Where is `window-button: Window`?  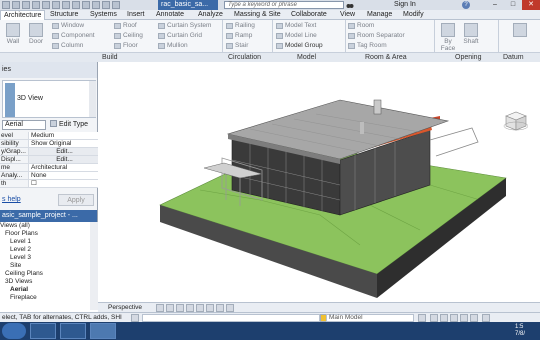
window-button: Window is located at coordinates (68, 25).